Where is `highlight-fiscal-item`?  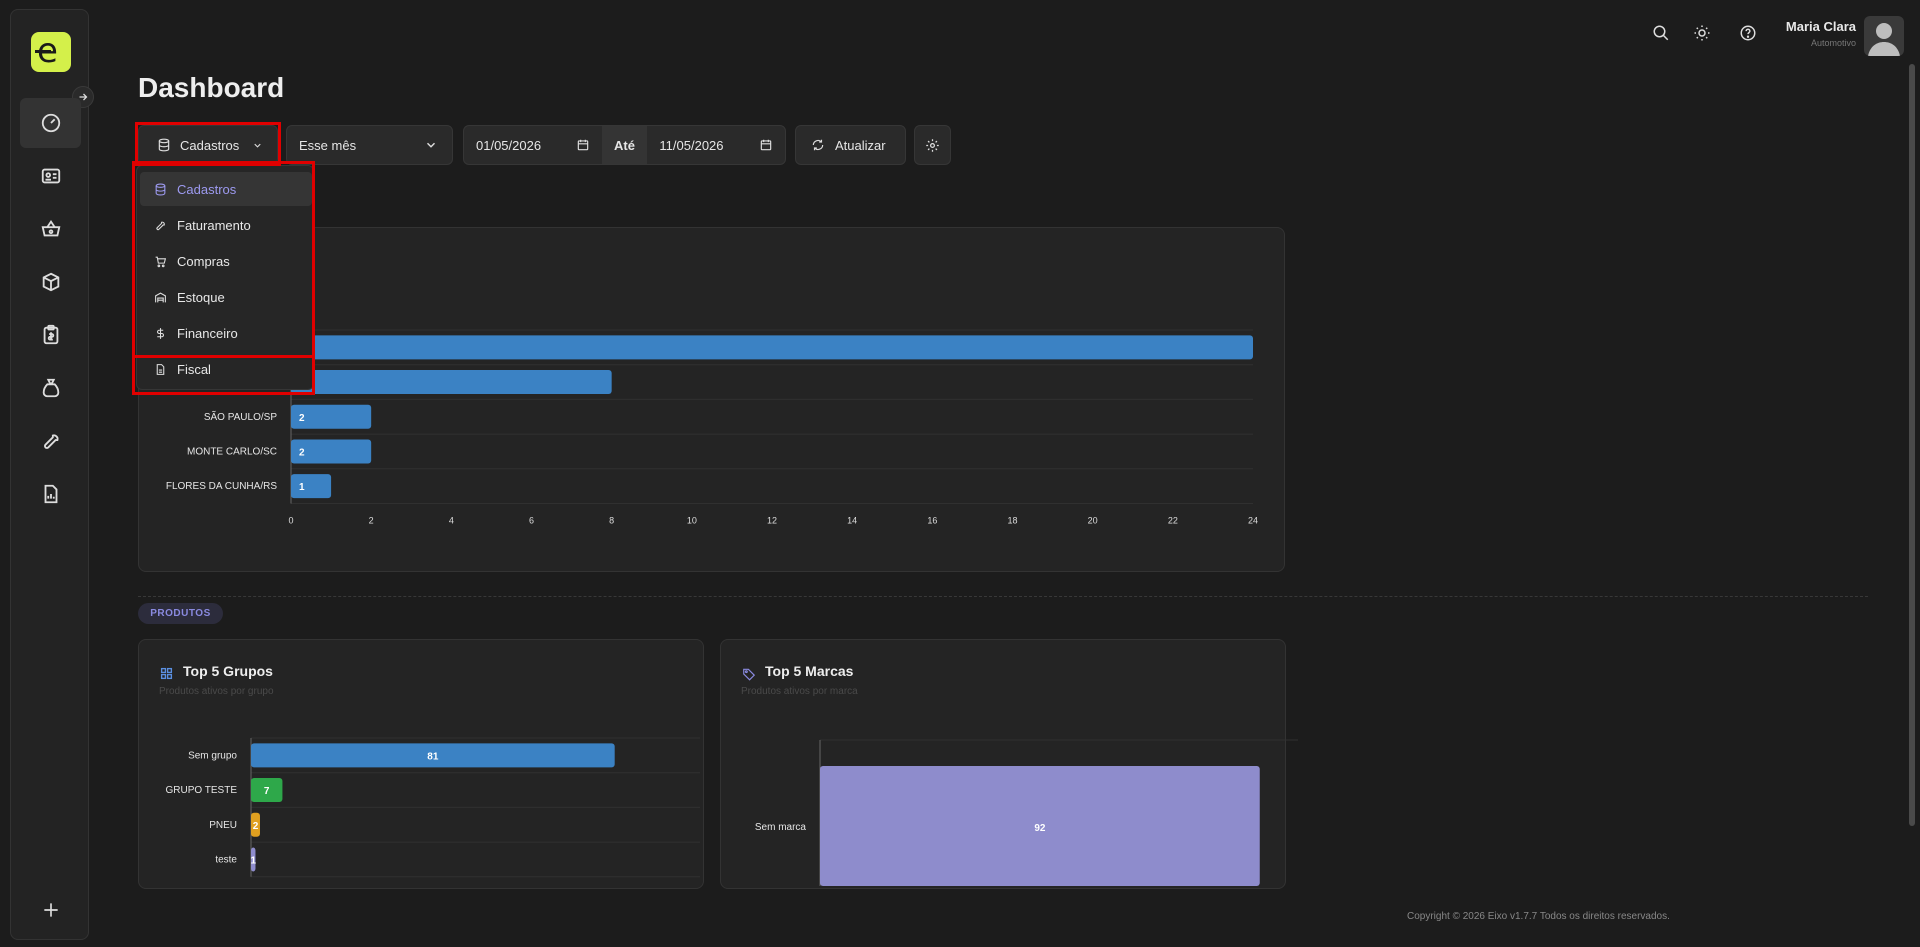
highlight-fiscal-item is located at coordinates (223, 375).